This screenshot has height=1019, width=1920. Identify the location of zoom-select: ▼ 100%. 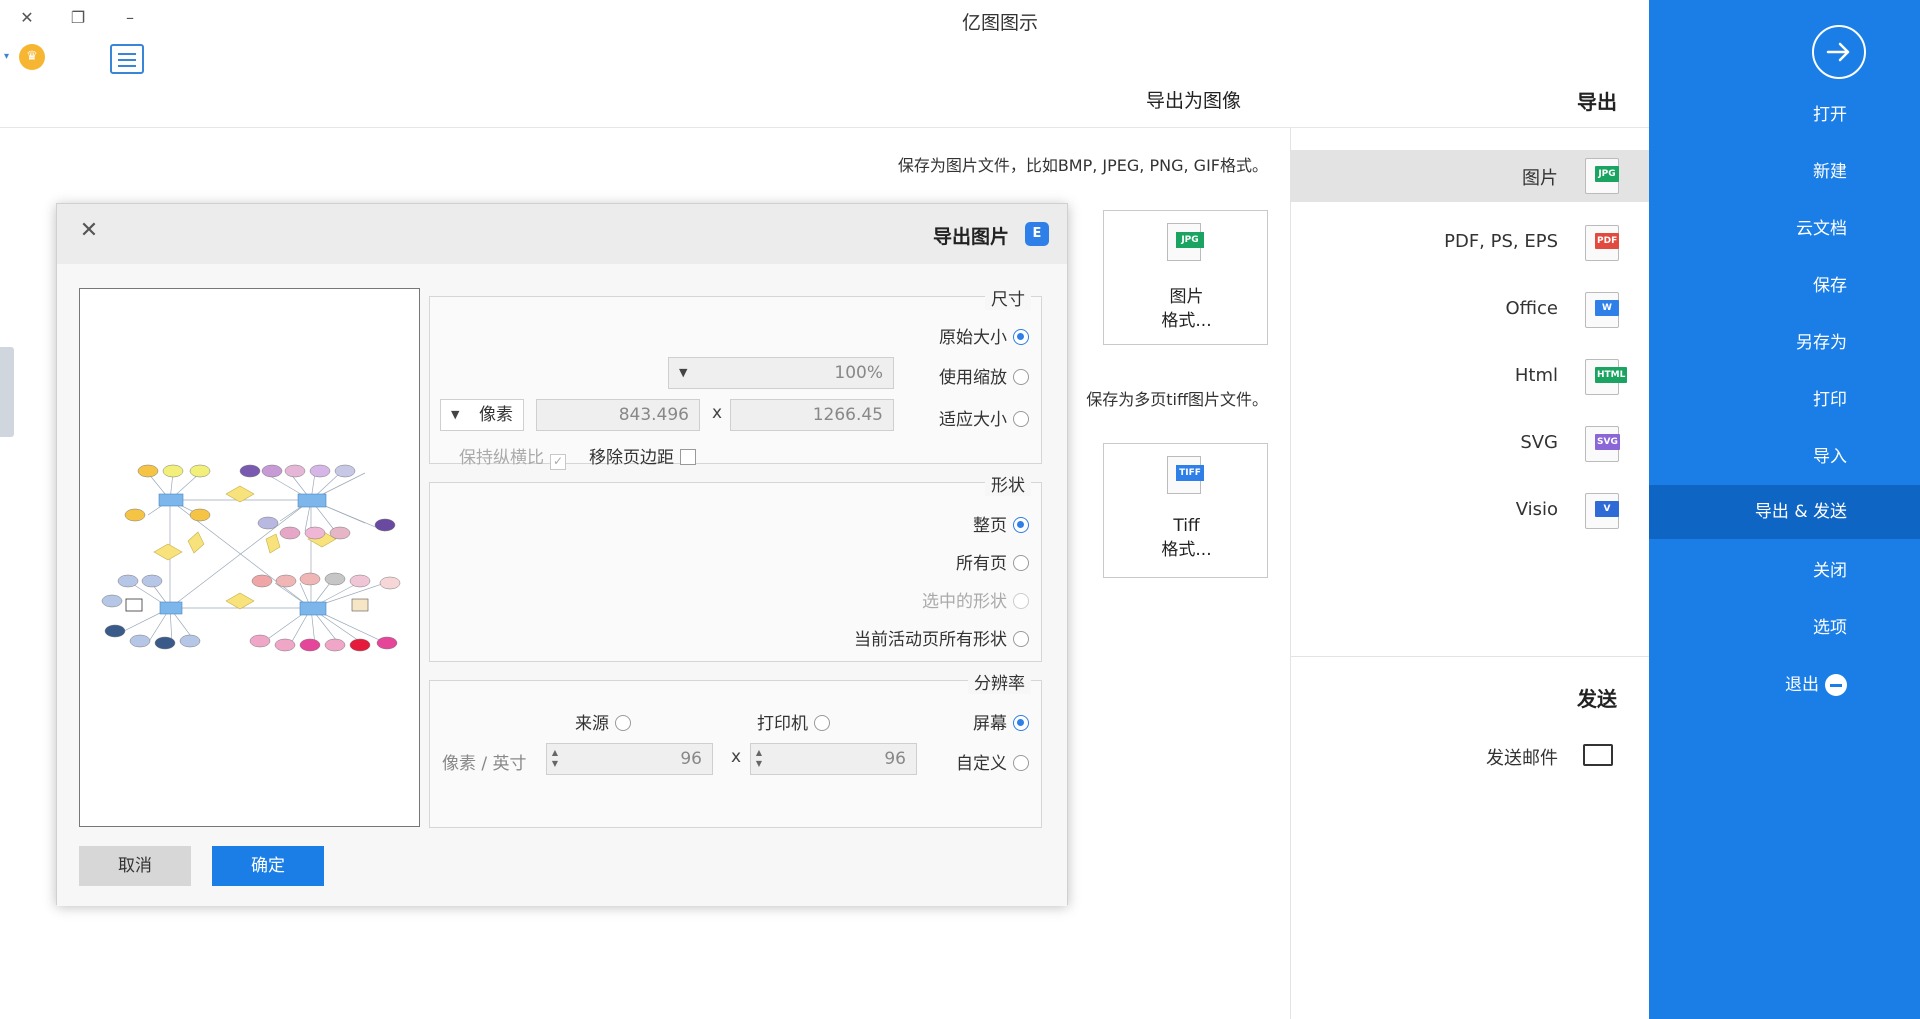
(781, 373).